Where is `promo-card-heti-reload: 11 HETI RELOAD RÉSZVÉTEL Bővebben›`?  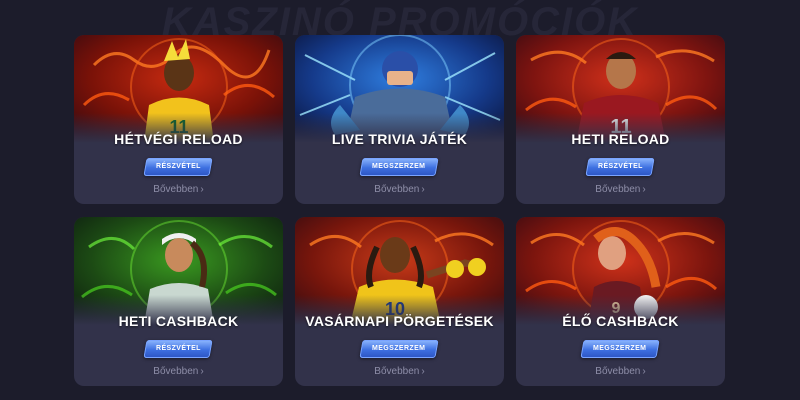 promo-card-heti-reload: 11 HETI RELOAD RÉSZVÉTEL Bővebben› is located at coordinates (620, 119).